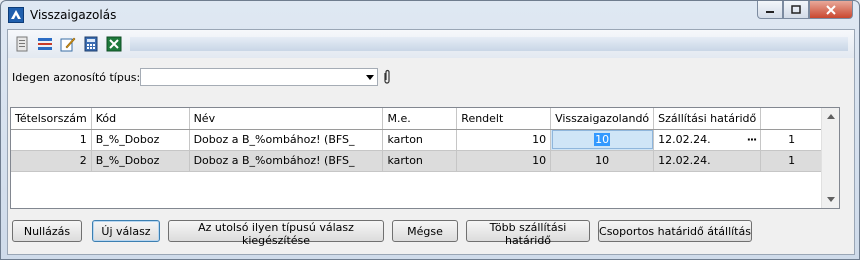 Image resolution: width=860 pixels, height=260 pixels. Describe the element at coordinates (51, 140) in the screenshot. I see `cell-tetelsorszam: 1` at that location.